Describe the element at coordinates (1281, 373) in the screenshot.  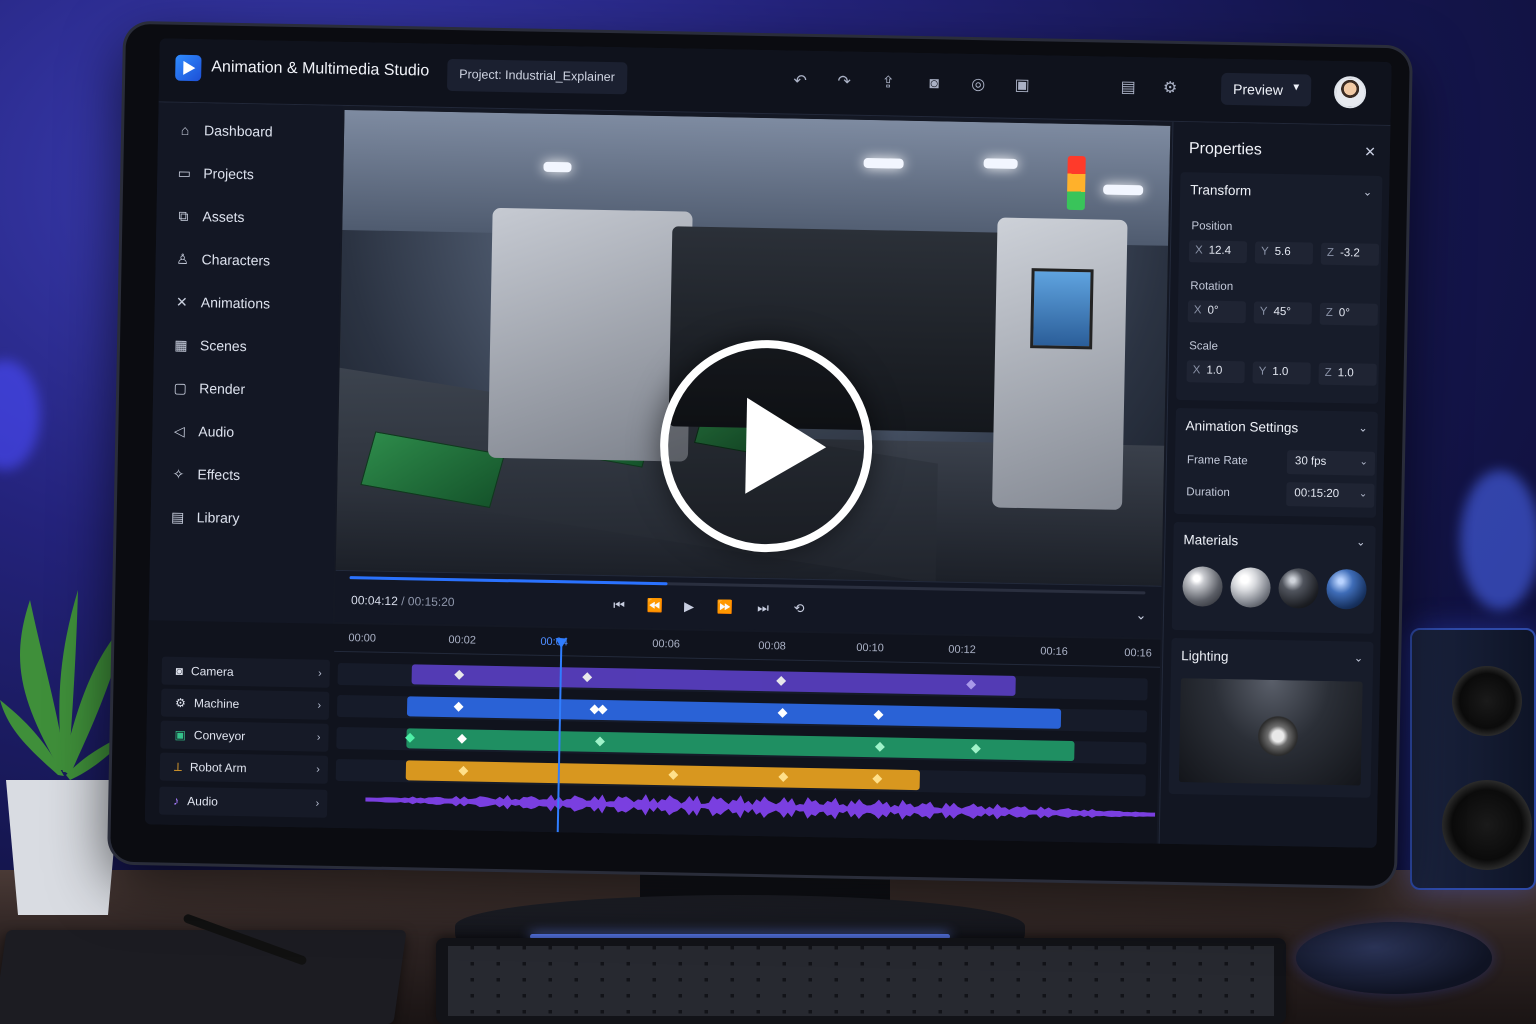
I see `scale-y-field: Y 1.0` at that location.